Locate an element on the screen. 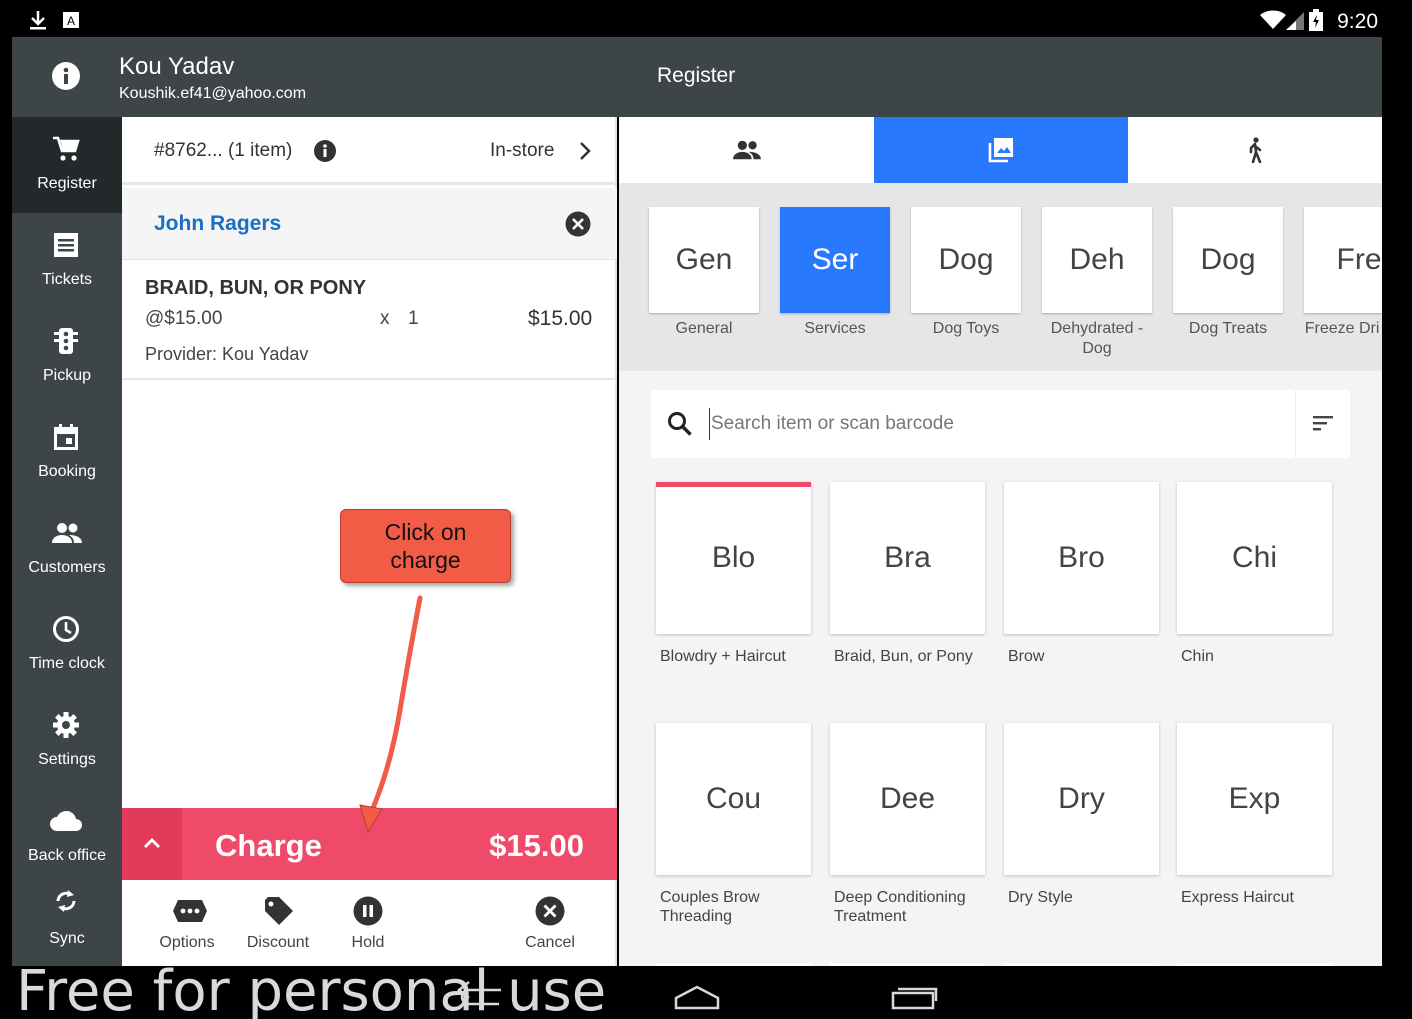 This screenshot has width=1412, height=1019. chevron-right-icon is located at coordinates (585, 151).